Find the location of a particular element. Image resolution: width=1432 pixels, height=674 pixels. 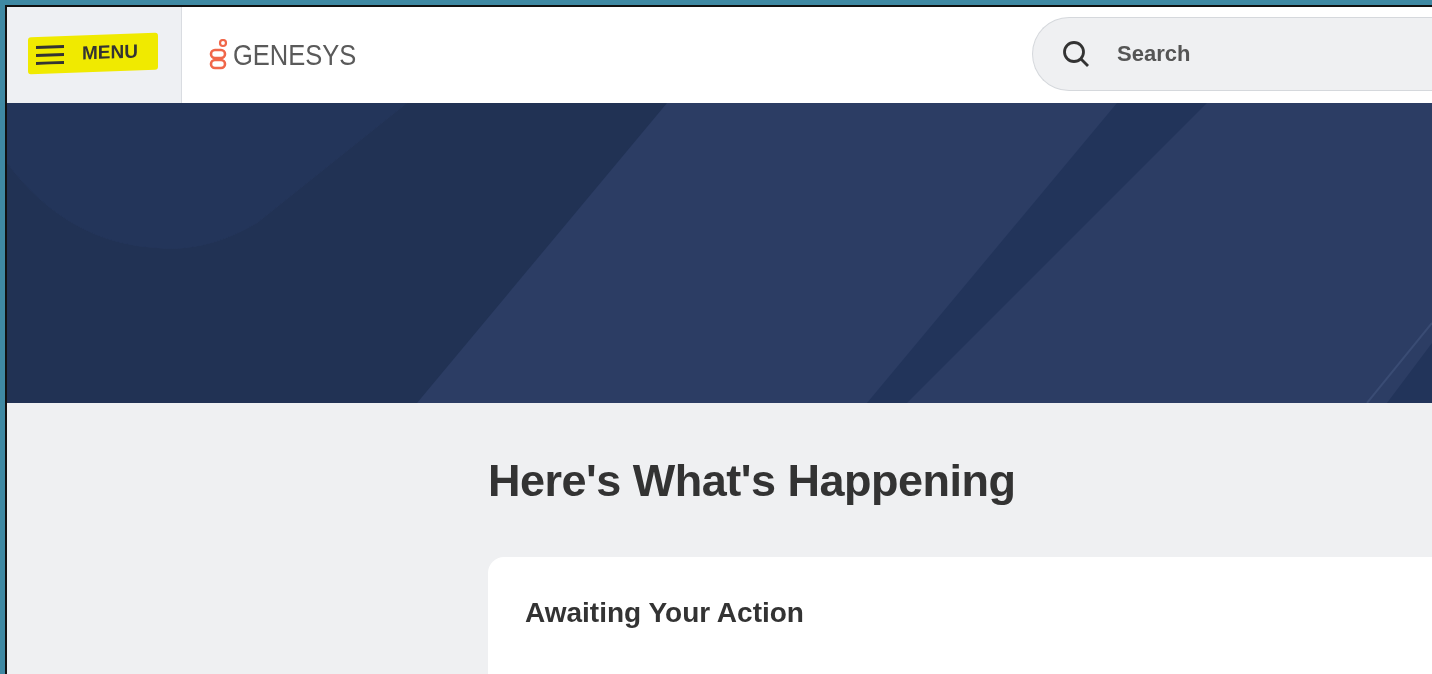

logo-icon is located at coordinates (219, 55).